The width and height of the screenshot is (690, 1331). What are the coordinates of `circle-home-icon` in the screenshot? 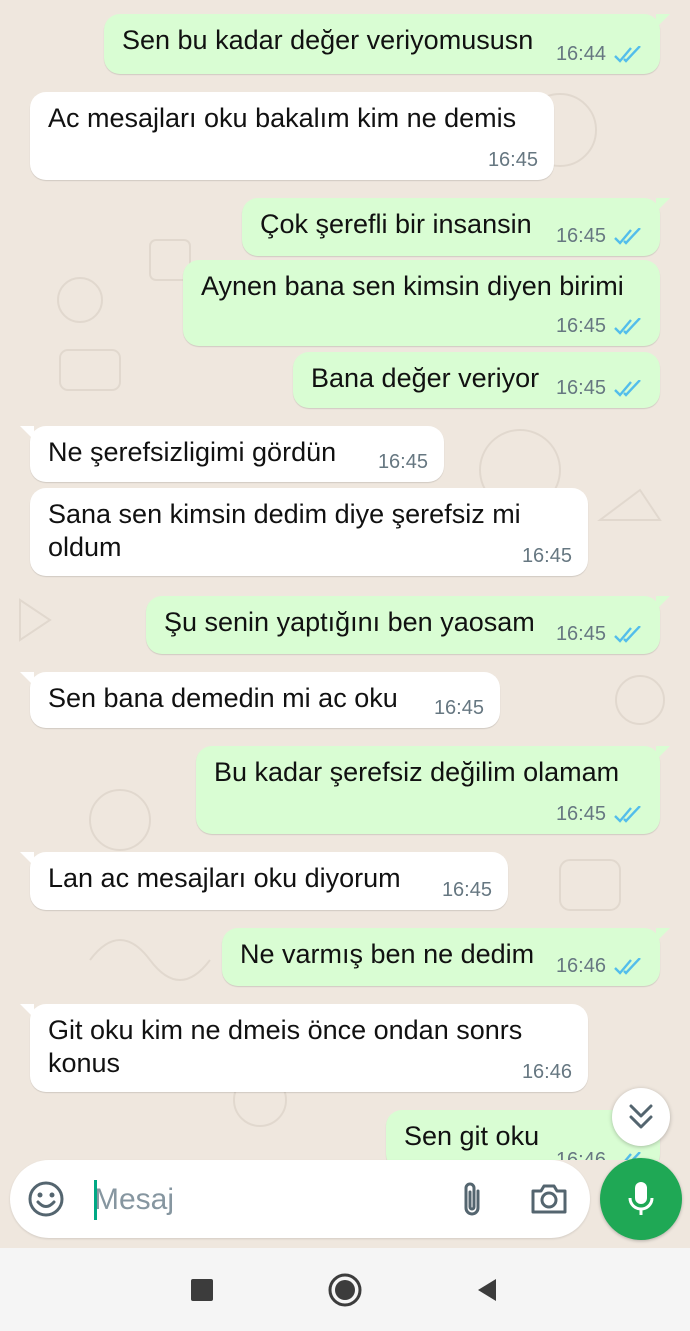 It's located at (345, 1290).